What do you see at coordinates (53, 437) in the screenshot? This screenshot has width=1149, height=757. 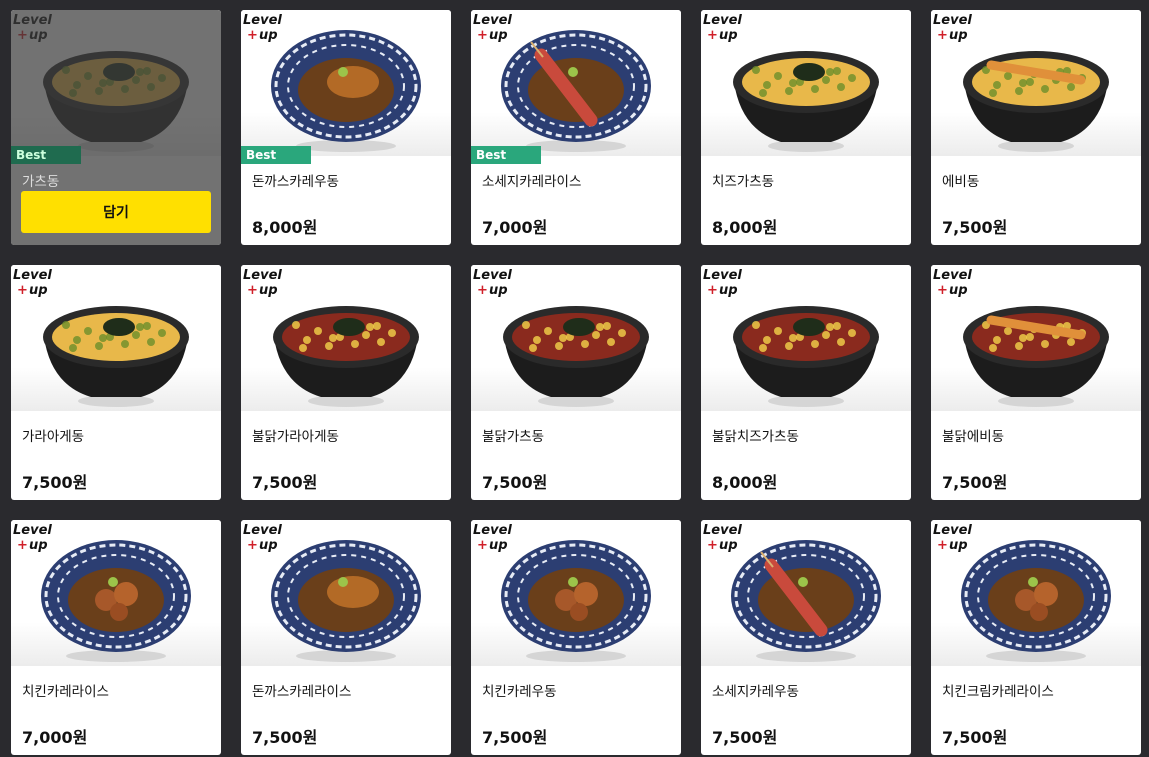 I see `menu-item-name: 가라아게동` at bounding box center [53, 437].